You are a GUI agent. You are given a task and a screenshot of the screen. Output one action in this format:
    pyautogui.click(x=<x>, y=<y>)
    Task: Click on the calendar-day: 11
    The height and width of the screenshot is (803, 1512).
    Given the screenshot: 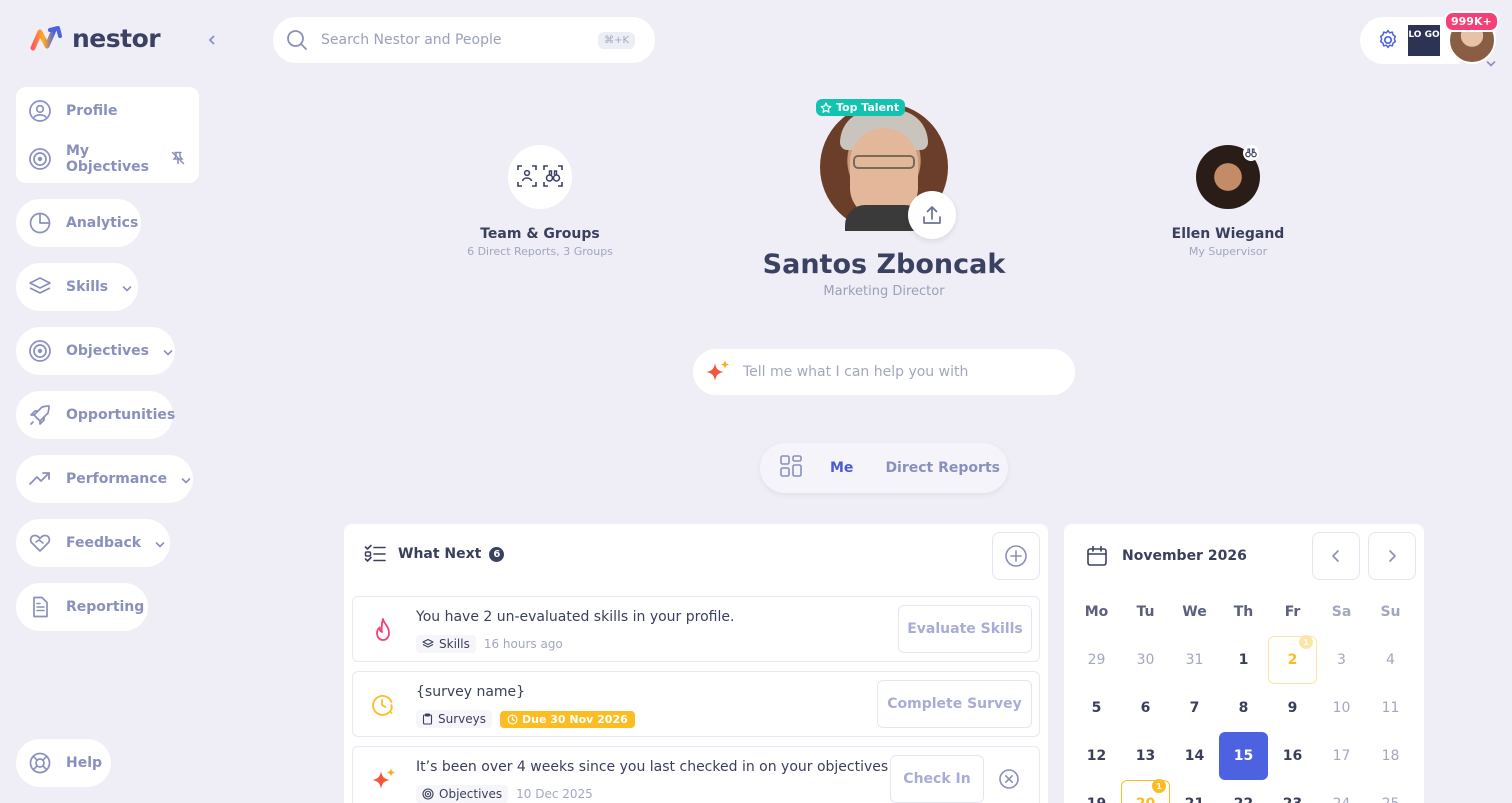 What is the action you would take?
    pyautogui.click(x=1390, y=708)
    